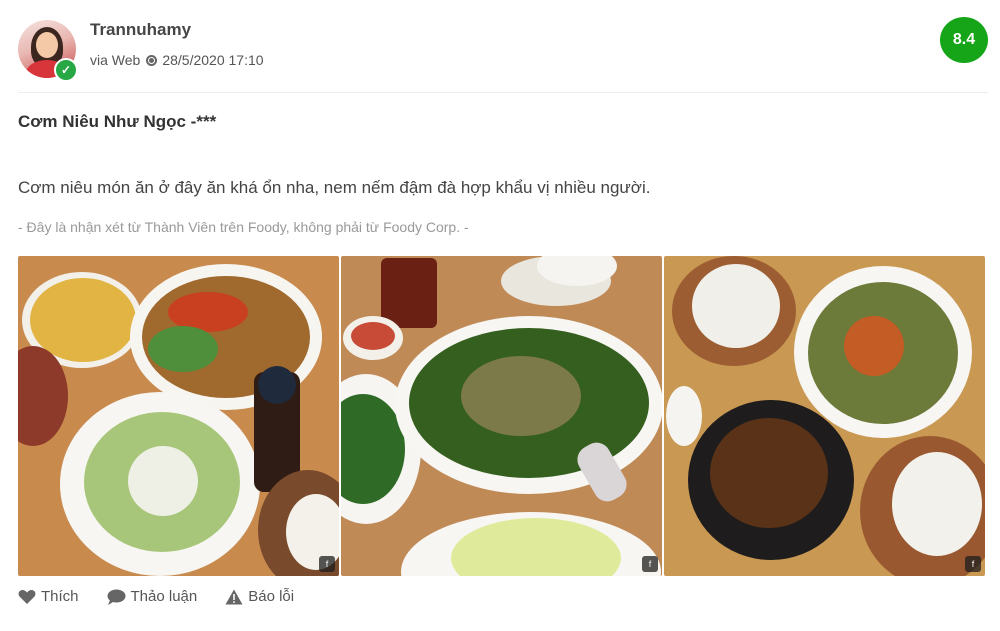 The height and width of the screenshot is (631, 1000). I want to click on chat-icon, so click(116, 597).